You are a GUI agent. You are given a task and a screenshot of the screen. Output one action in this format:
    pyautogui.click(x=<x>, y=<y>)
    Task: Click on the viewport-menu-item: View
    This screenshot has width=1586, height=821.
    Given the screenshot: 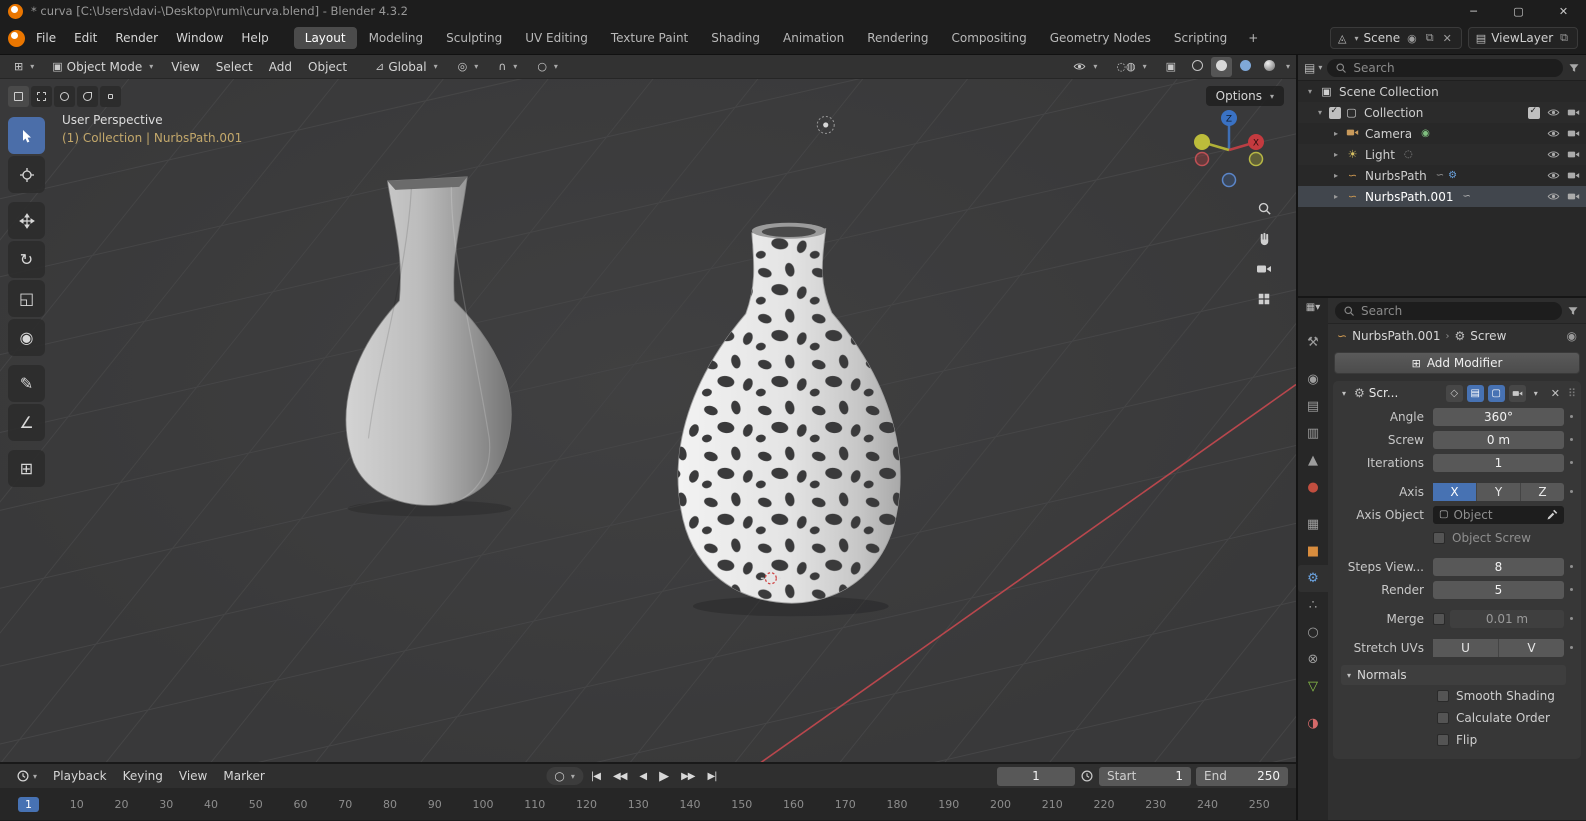 What is the action you would take?
    pyautogui.click(x=185, y=67)
    